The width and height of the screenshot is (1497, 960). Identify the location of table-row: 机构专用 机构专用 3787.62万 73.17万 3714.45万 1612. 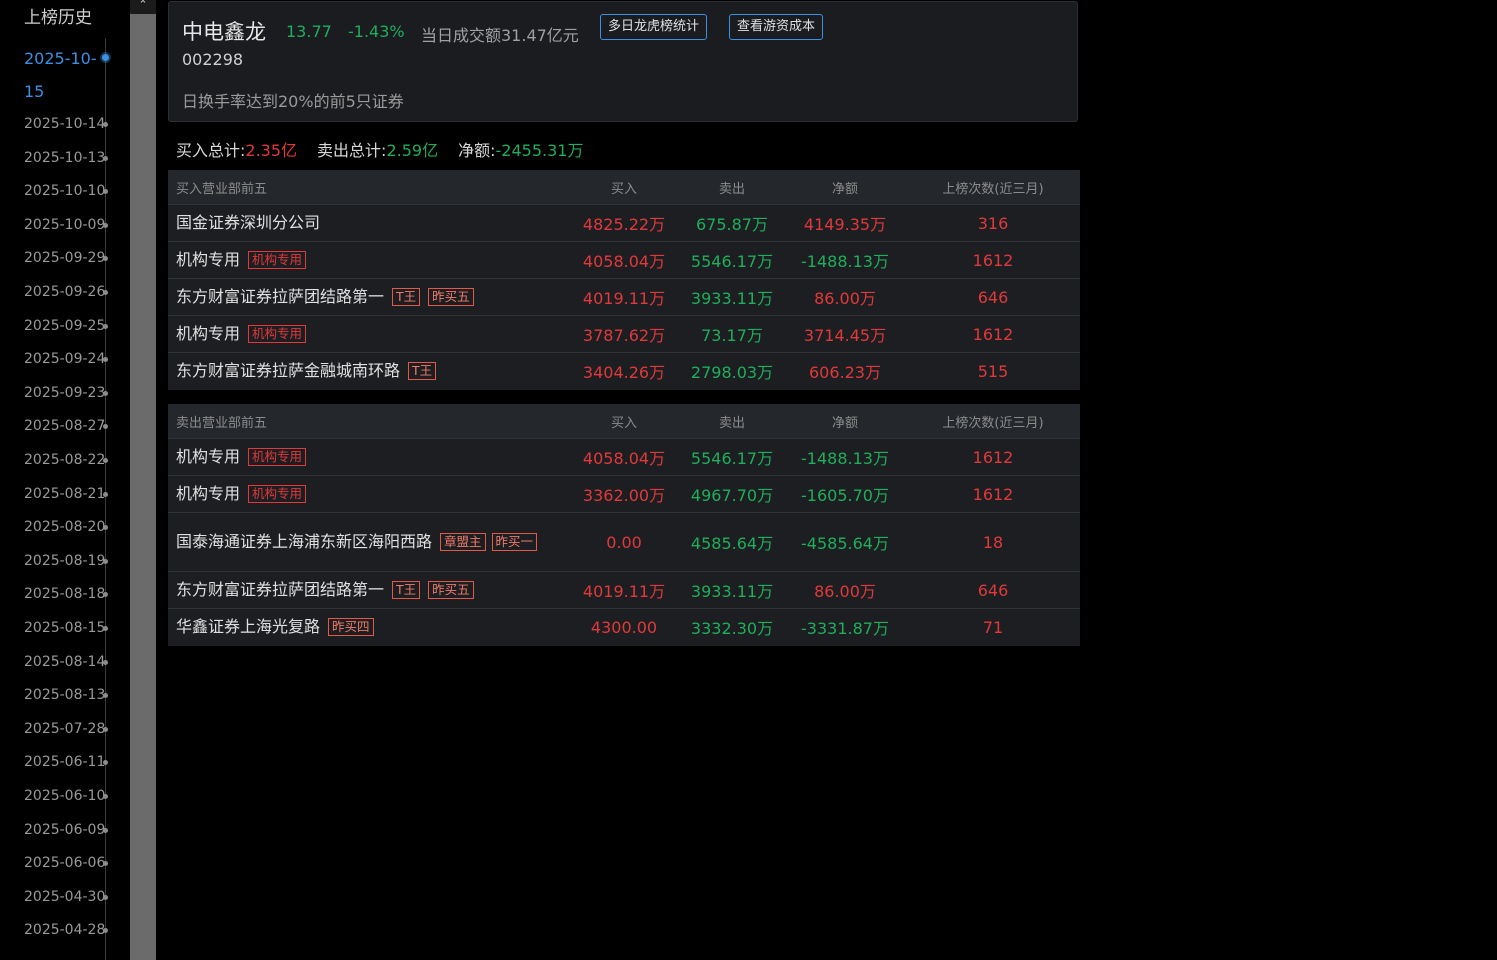
(624, 334).